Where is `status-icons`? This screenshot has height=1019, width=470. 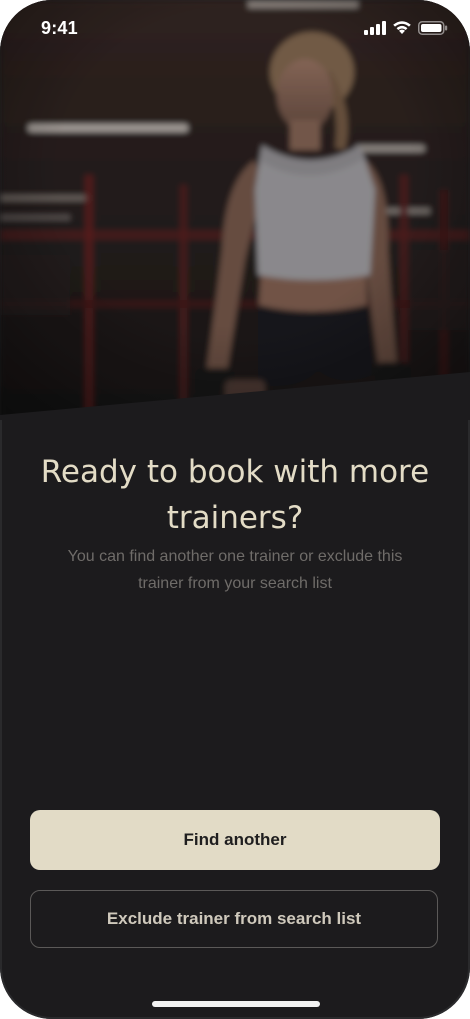 status-icons is located at coordinates (406, 30).